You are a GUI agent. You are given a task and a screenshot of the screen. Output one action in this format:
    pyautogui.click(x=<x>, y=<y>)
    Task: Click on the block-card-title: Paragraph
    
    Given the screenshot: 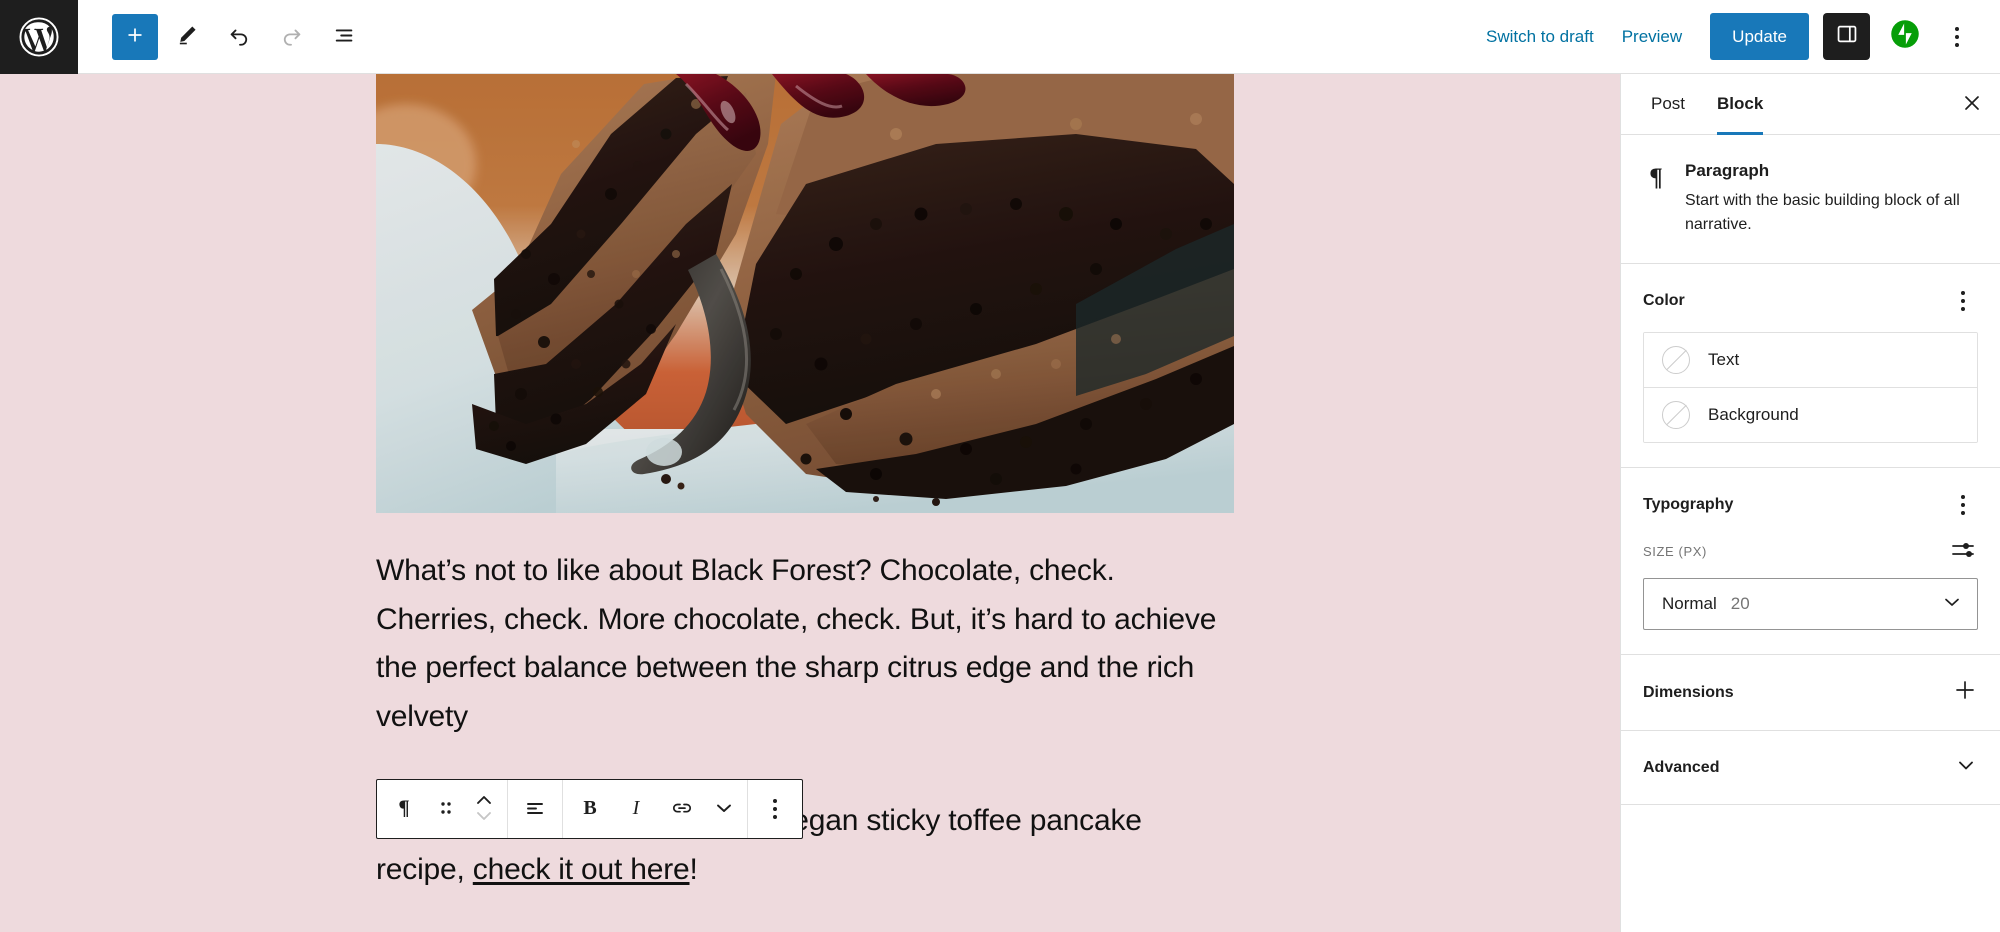 What is the action you would take?
    pyautogui.click(x=1727, y=170)
    